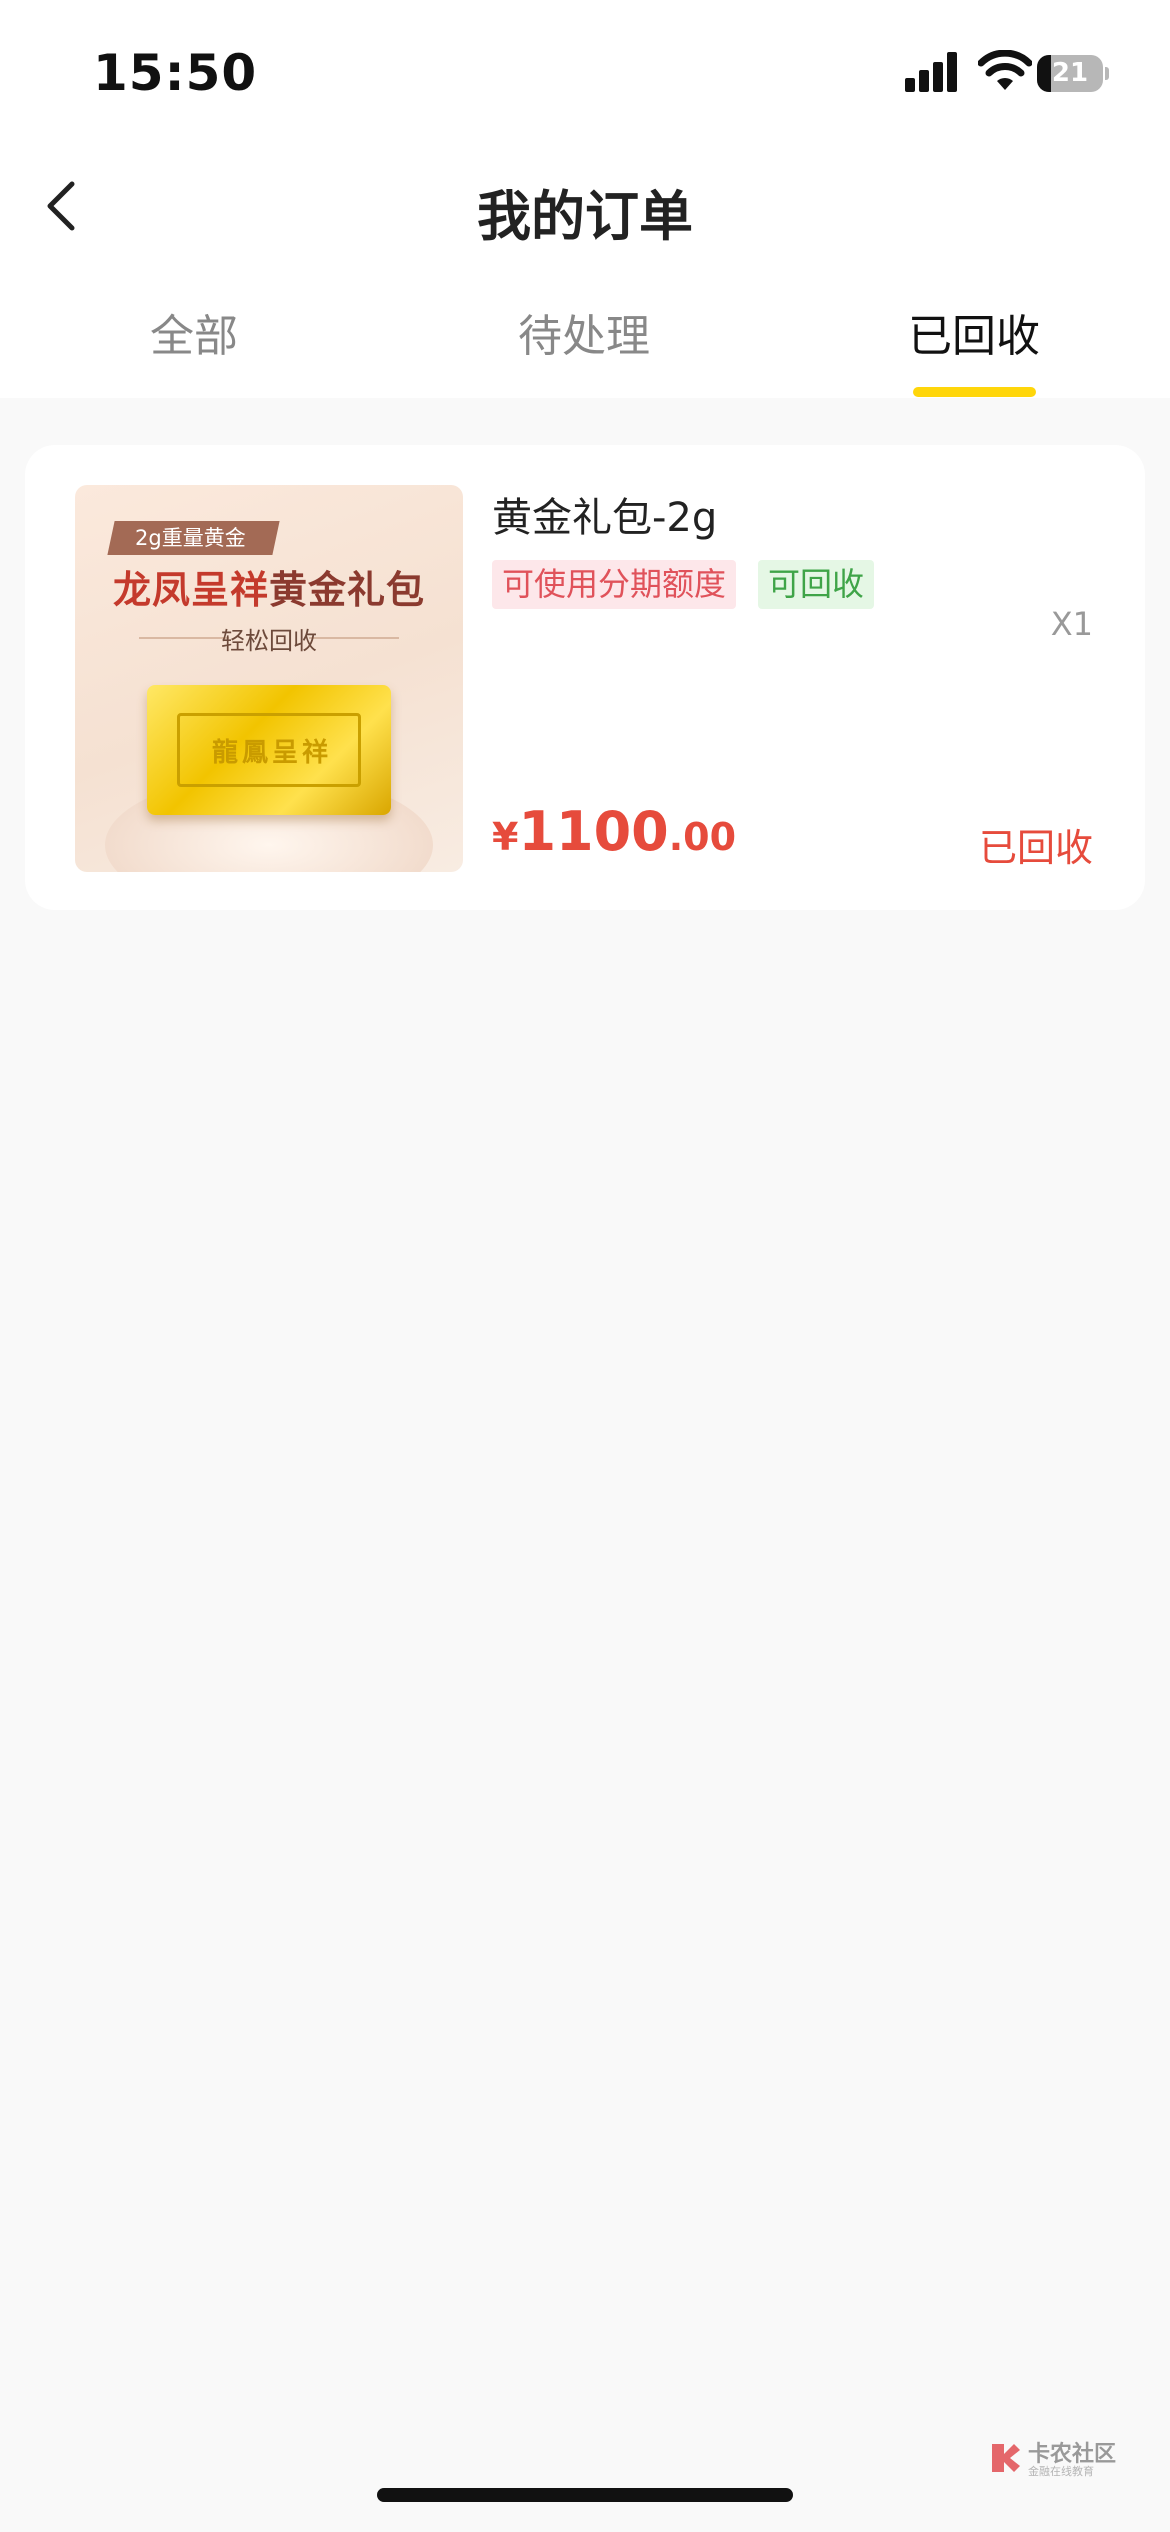 This screenshot has width=1170, height=2532. I want to click on product-name: 黄金礼包-2g, so click(605, 518).